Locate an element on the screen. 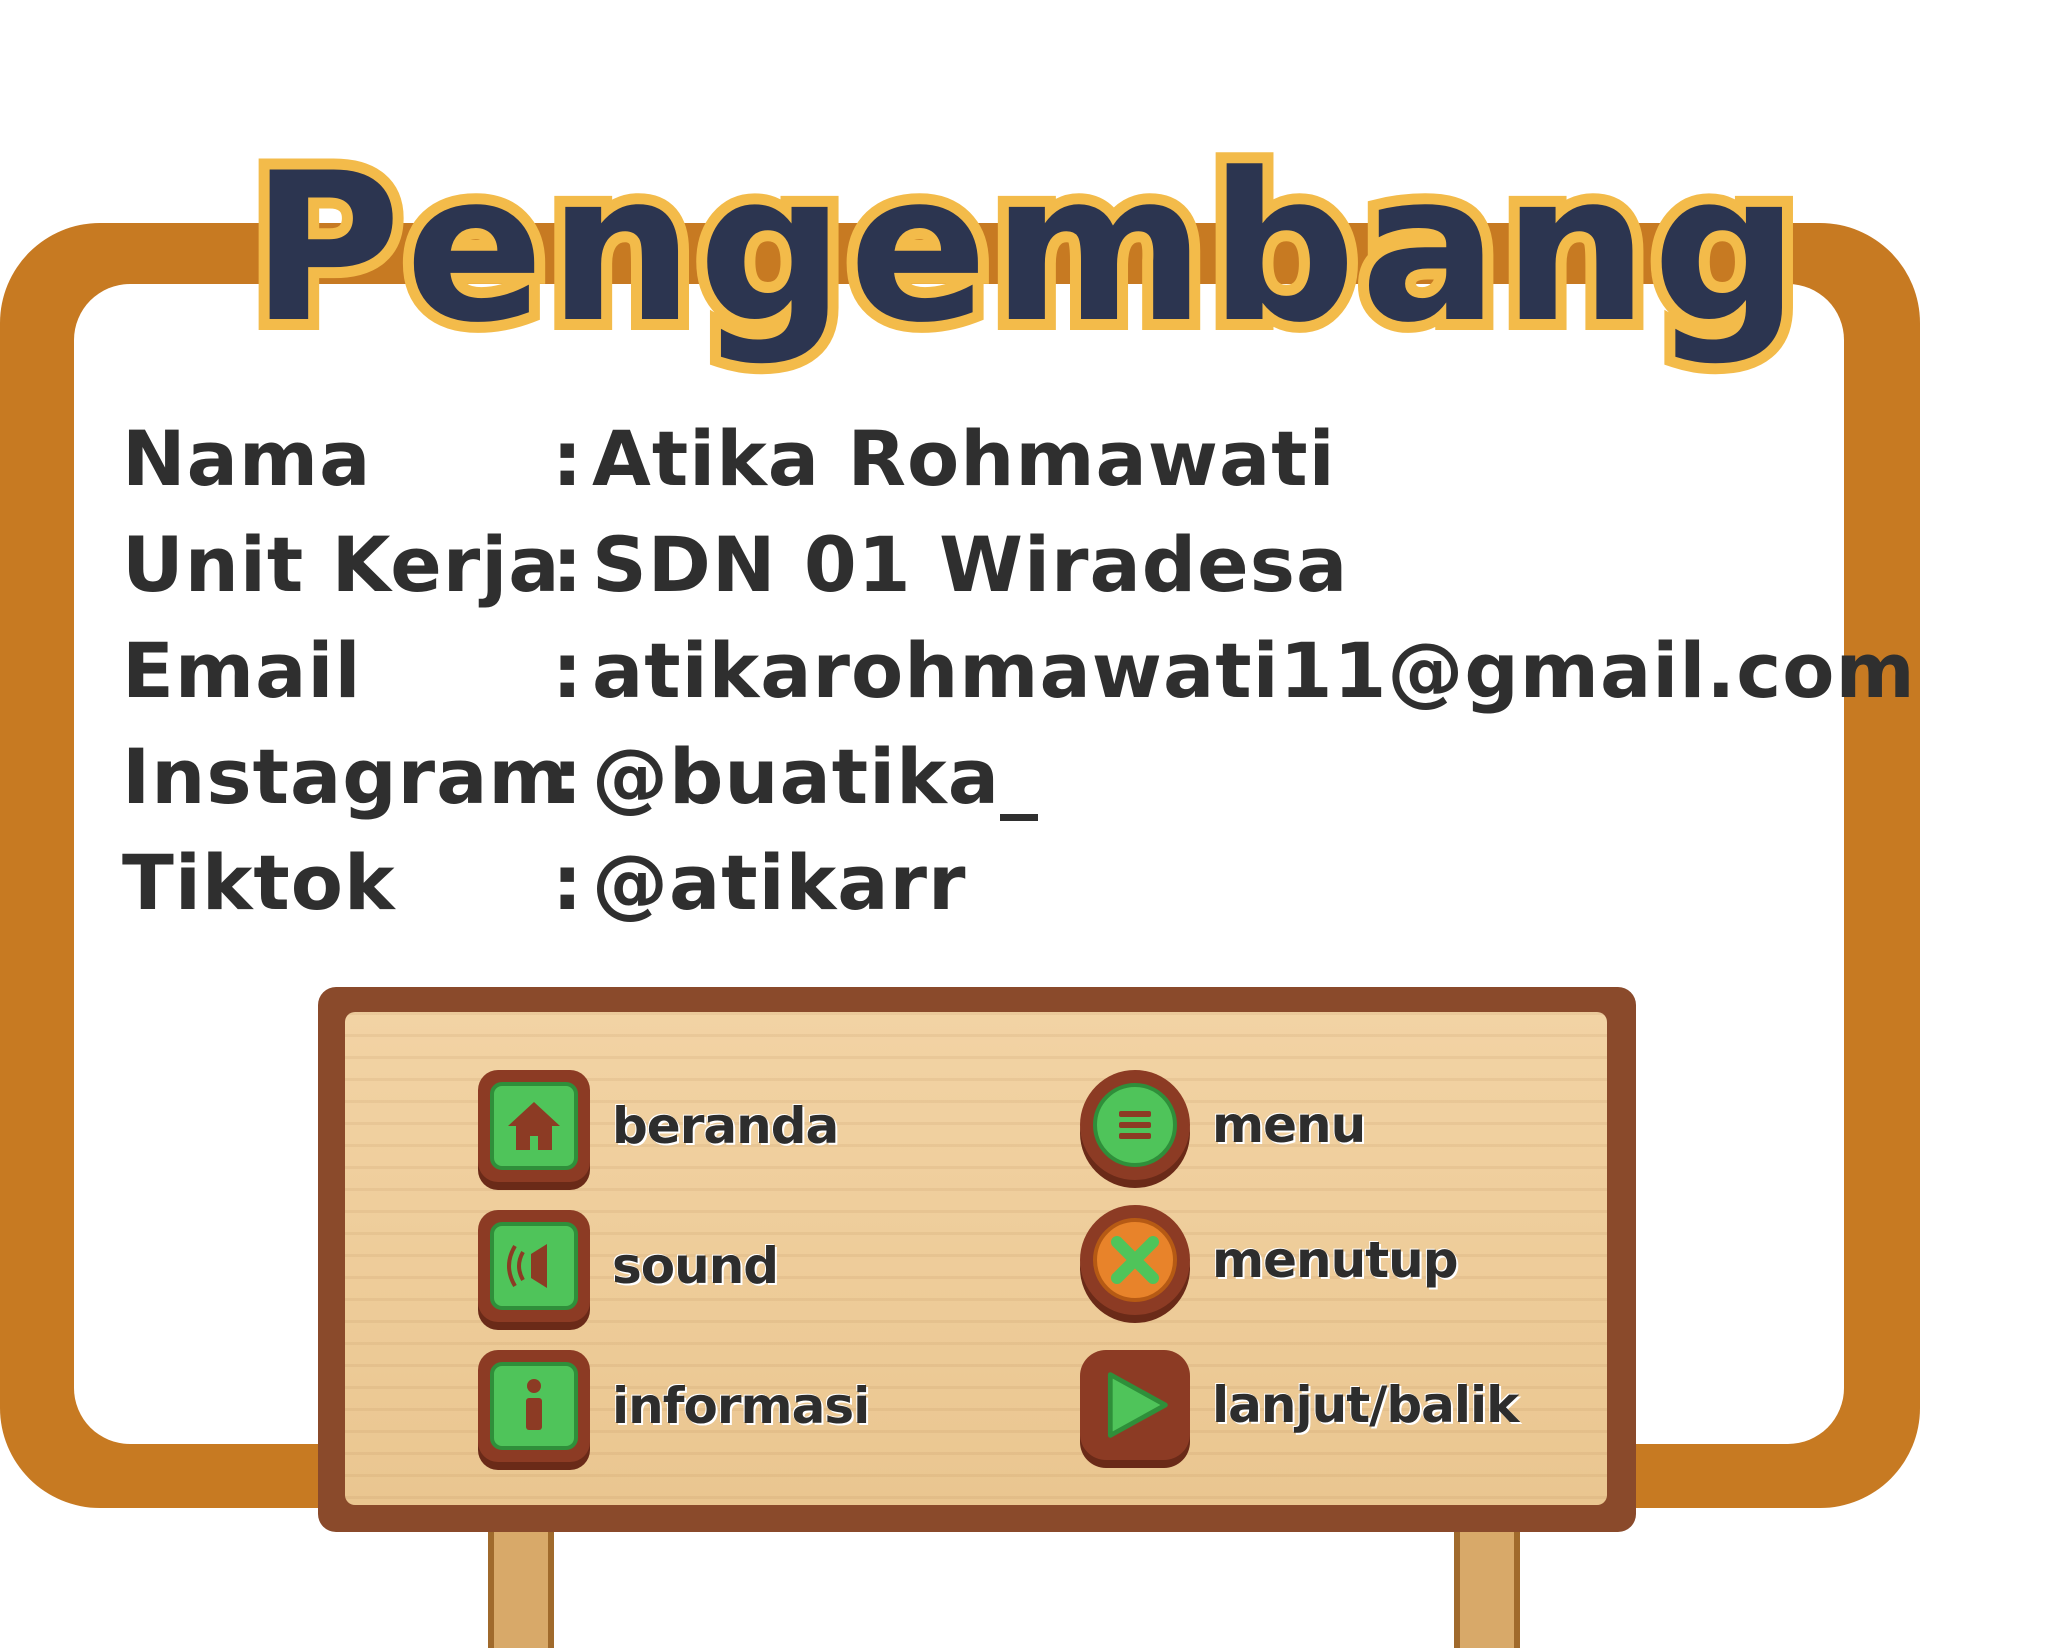 The image size is (2048, 1648). next-button is located at coordinates (1135, 1405).